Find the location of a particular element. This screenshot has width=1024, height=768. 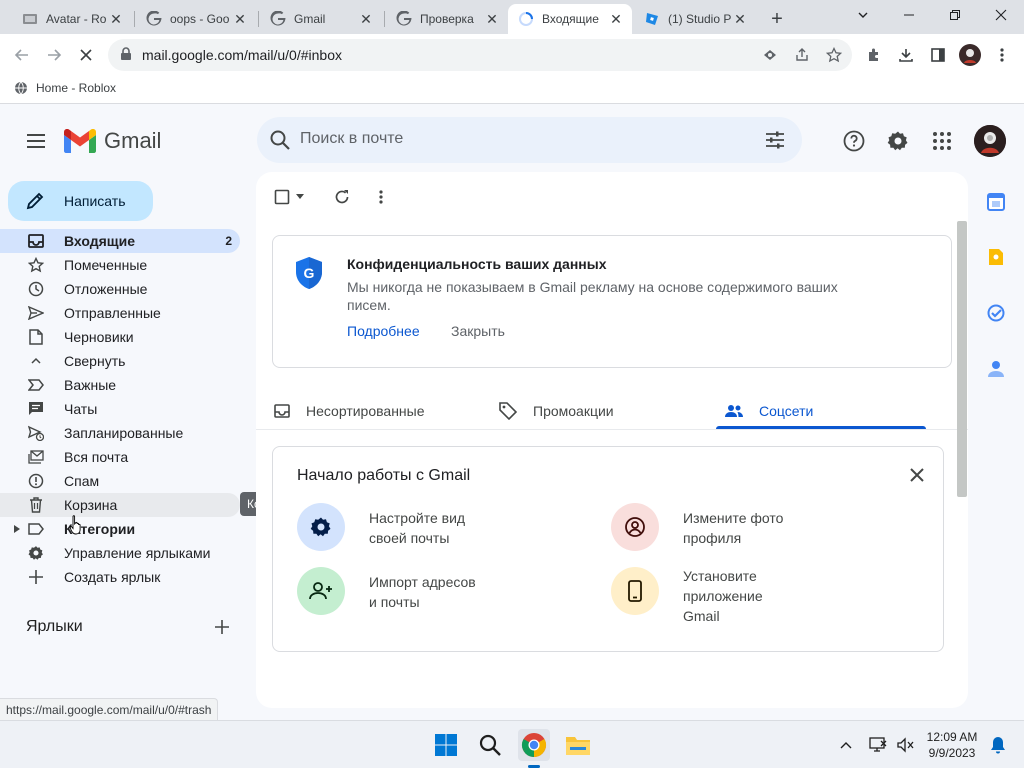

sidebar-item-drafts: Черновики is located at coordinates (120, 337).